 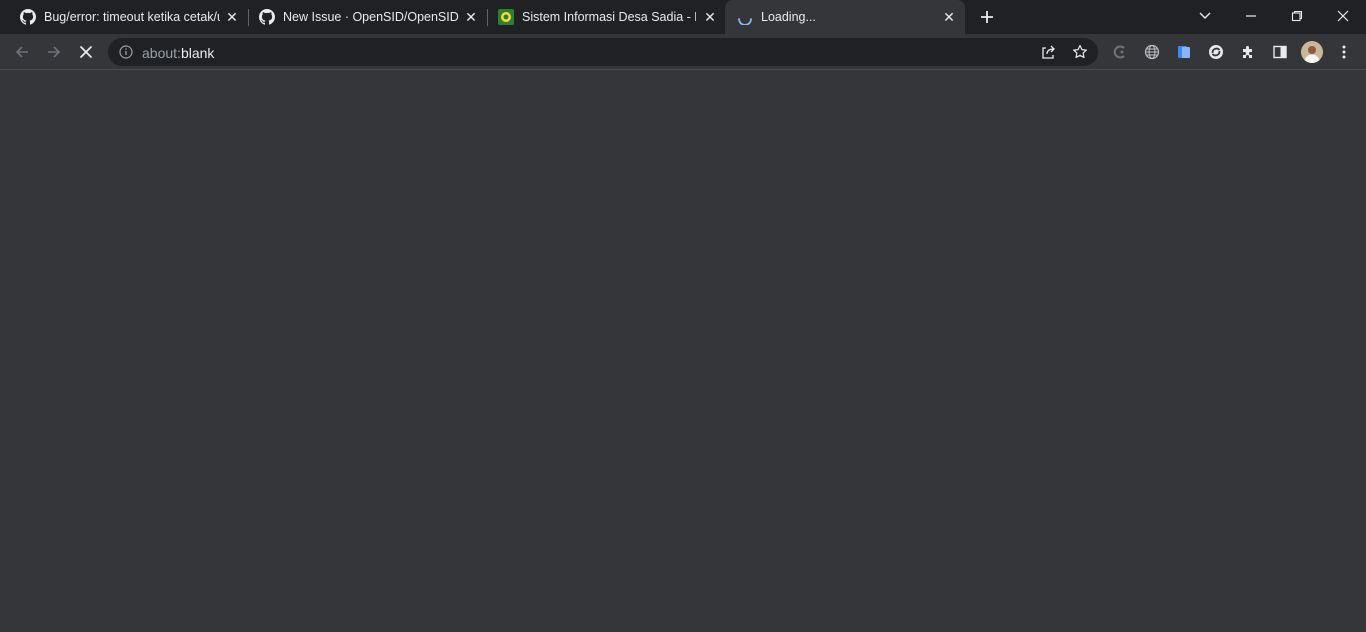 What do you see at coordinates (609, 17) in the screenshot?
I see `tab-title: Sistem Informasi Desa Sadia - Bu` at bounding box center [609, 17].